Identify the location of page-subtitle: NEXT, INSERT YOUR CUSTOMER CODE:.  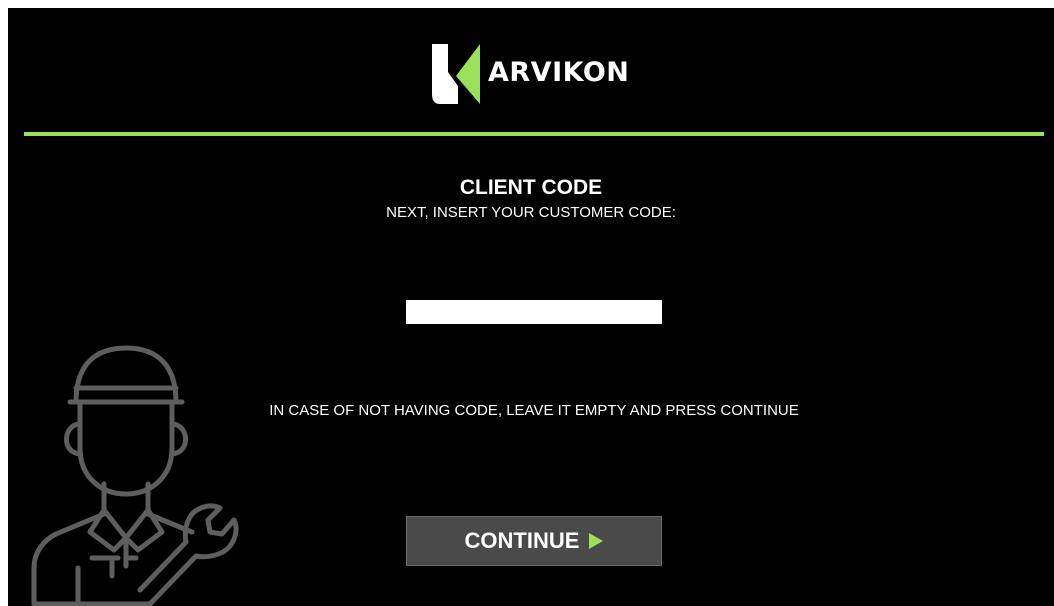
(531, 212).